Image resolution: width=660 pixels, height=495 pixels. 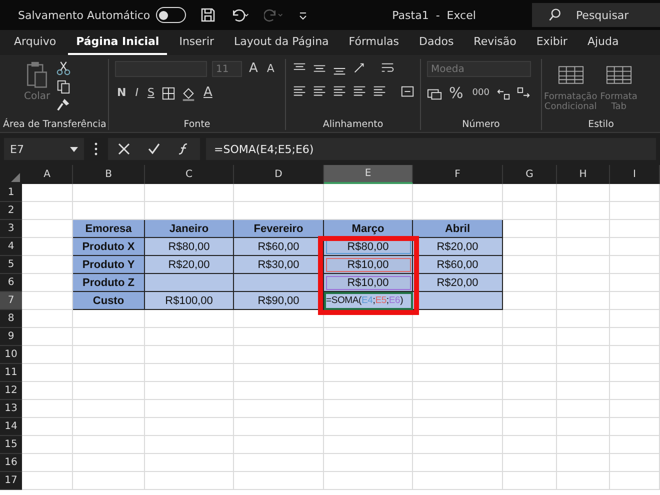 I want to click on row-label-cell: Produto Y, so click(x=109, y=265).